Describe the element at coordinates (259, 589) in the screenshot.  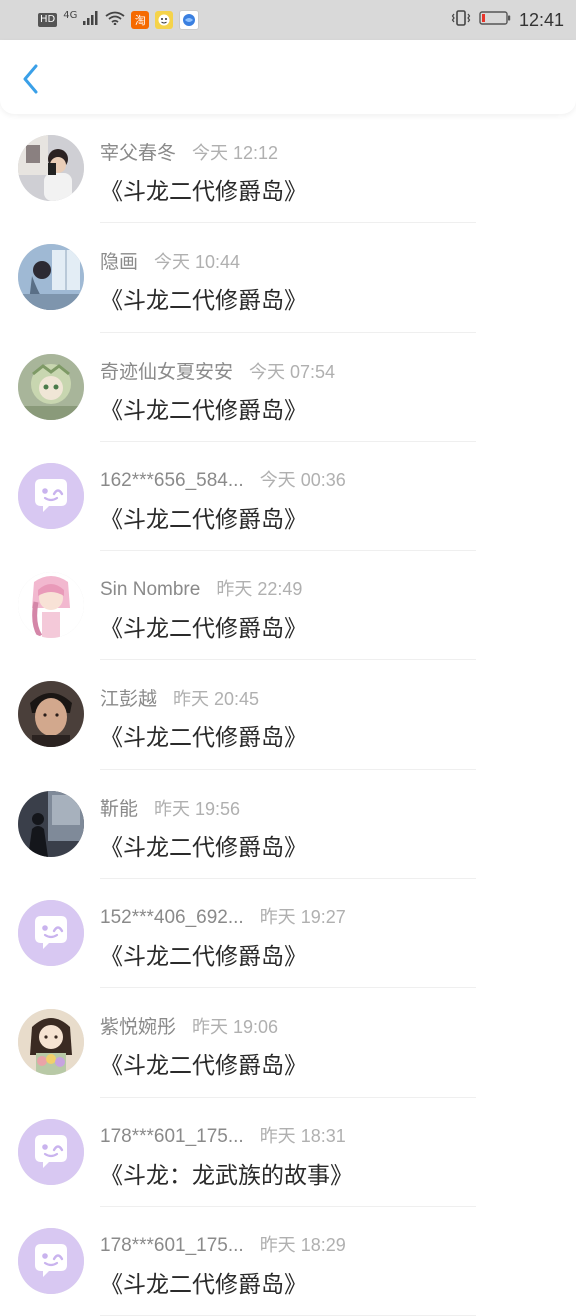
I see `timestamp: 昨天 22:49` at that location.